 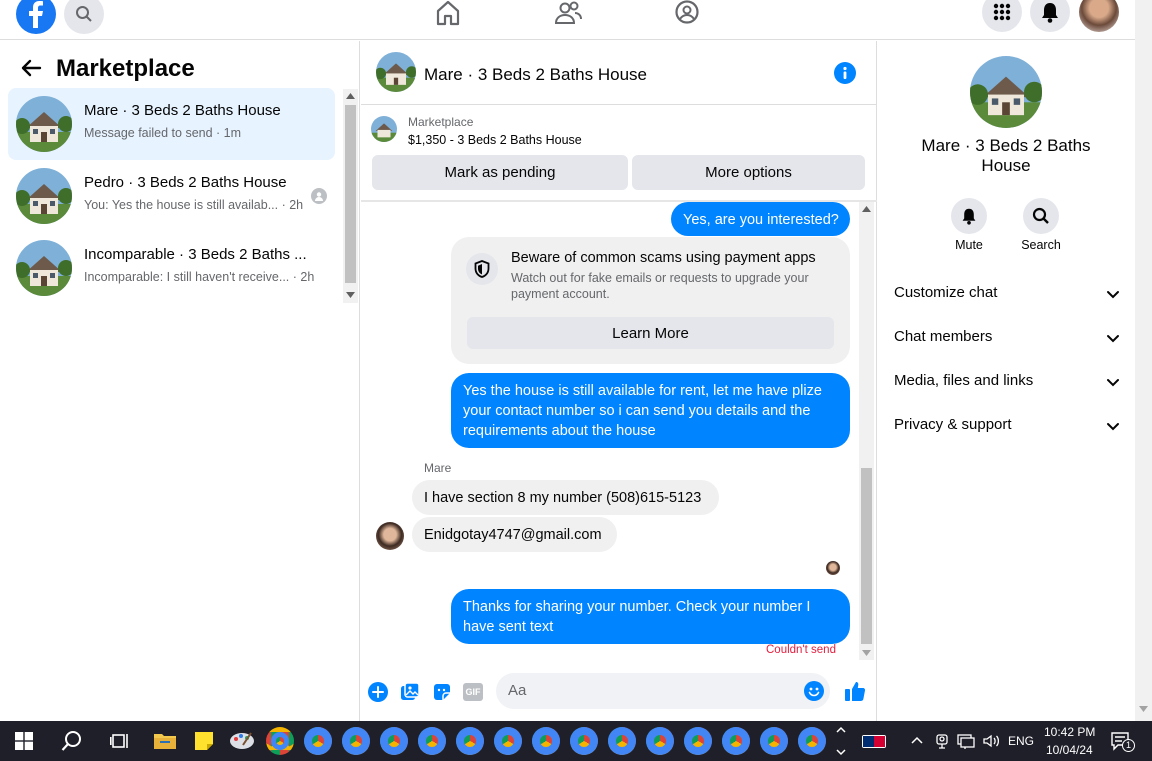 I want to click on mark-as-pending-button: Mark as pending, so click(x=500, y=172).